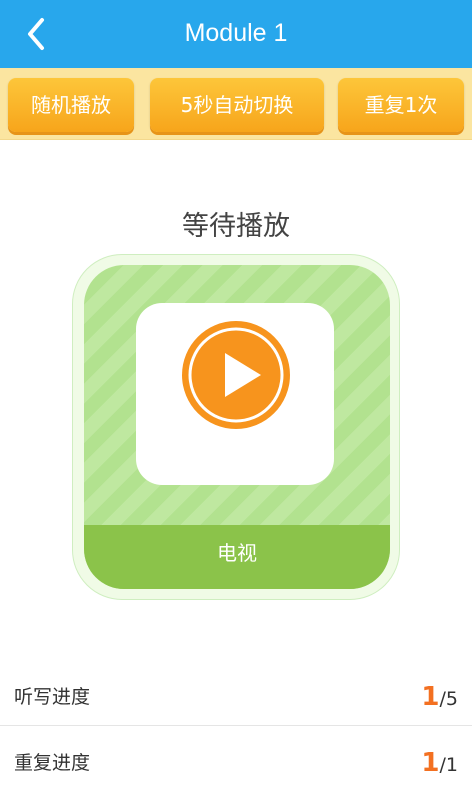 The image size is (472, 794). I want to click on dictation-progress-value: 1/5, so click(439, 698).